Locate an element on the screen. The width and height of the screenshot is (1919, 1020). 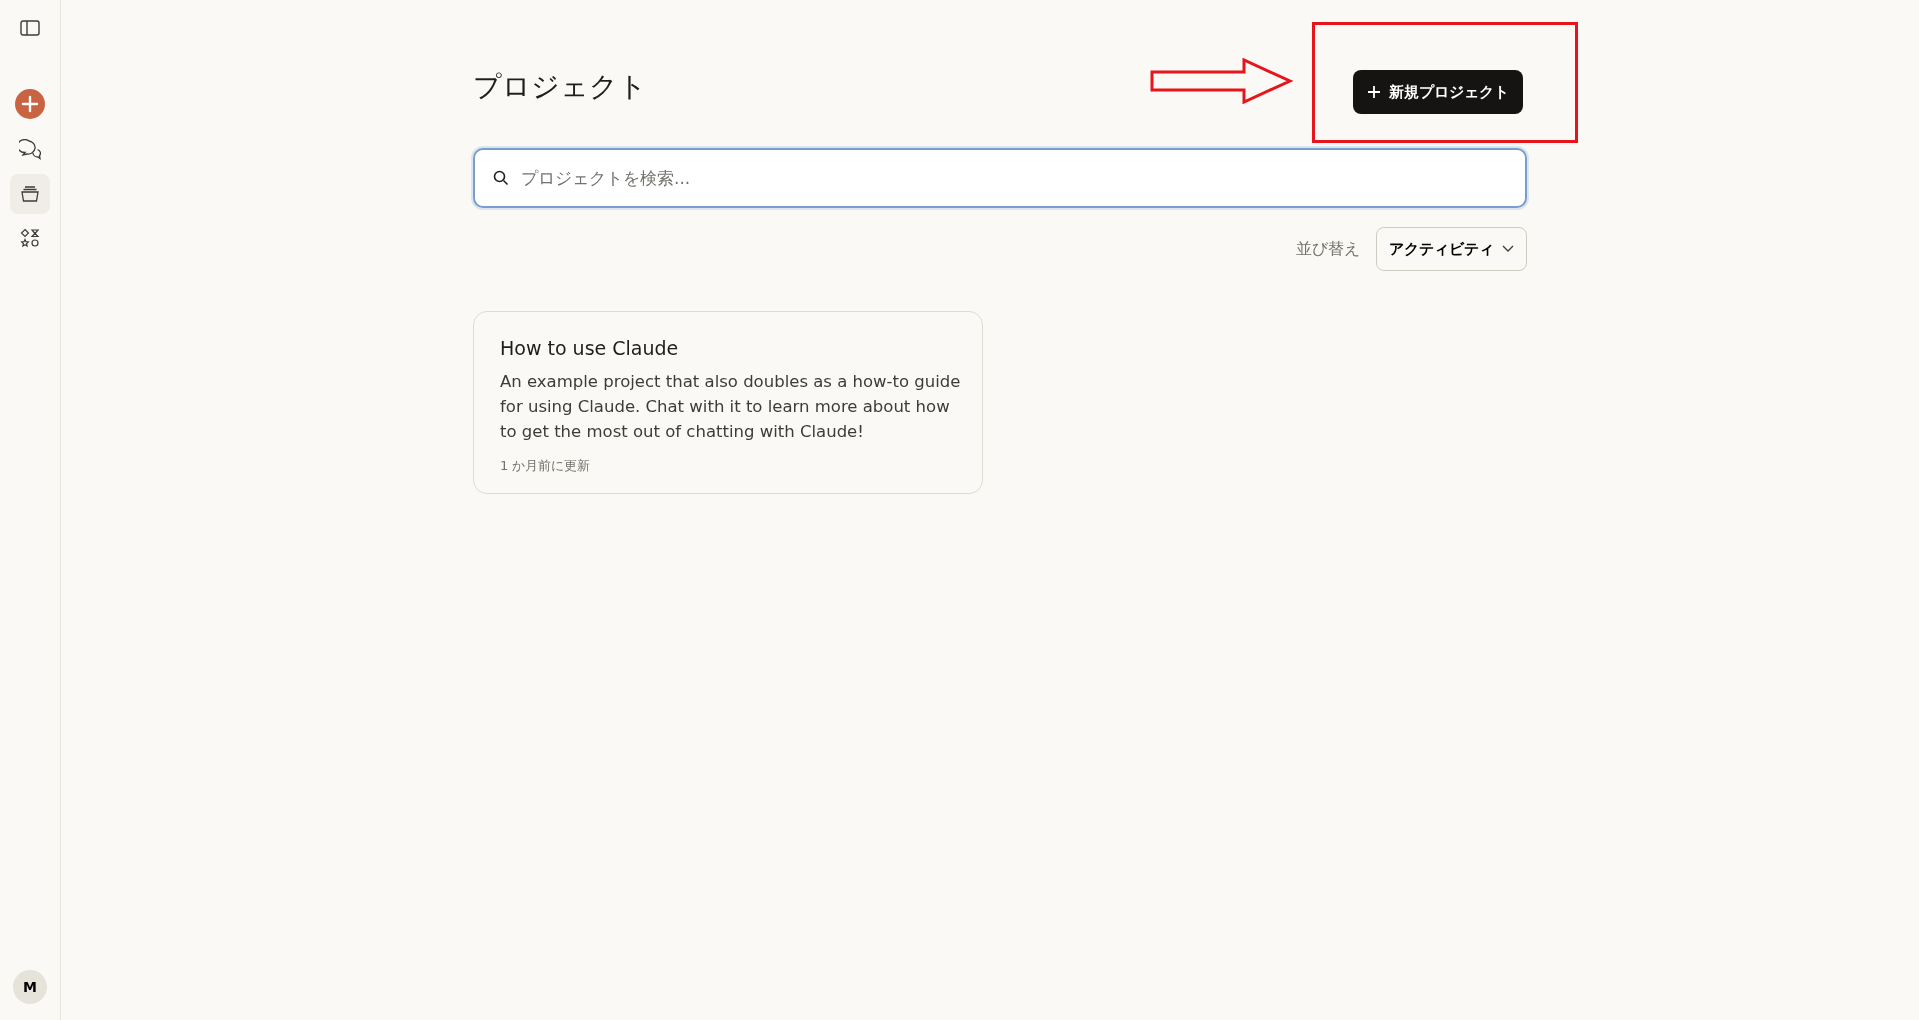
user-avatar: M is located at coordinates (30, 987).